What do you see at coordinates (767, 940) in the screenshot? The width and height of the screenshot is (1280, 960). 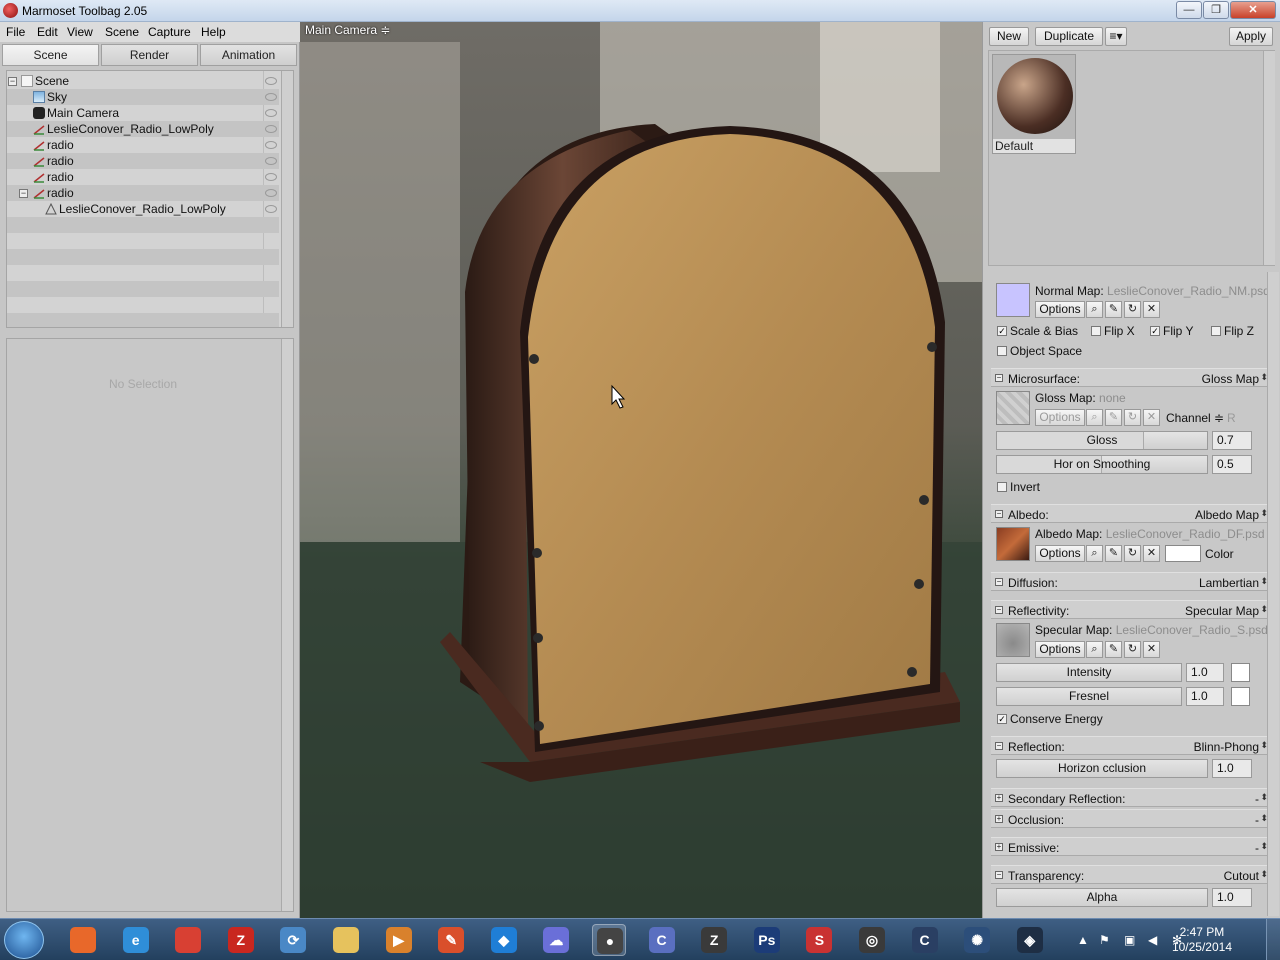 I see `photoshop-icon: Ps` at bounding box center [767, 940].